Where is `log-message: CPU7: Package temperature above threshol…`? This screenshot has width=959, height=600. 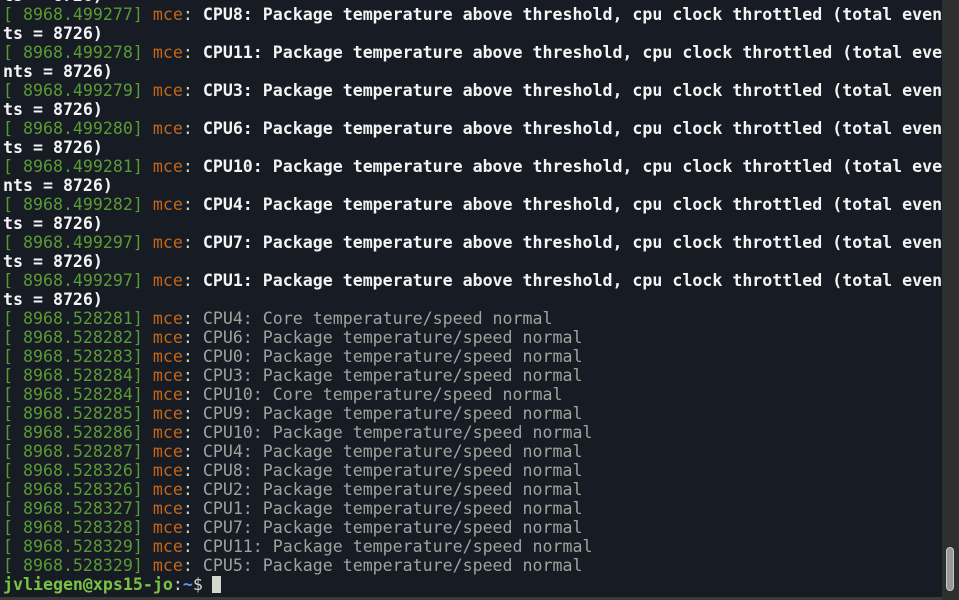 log-message: CPU7: Package temperature above threshol… is located at coordinates (572, 242).